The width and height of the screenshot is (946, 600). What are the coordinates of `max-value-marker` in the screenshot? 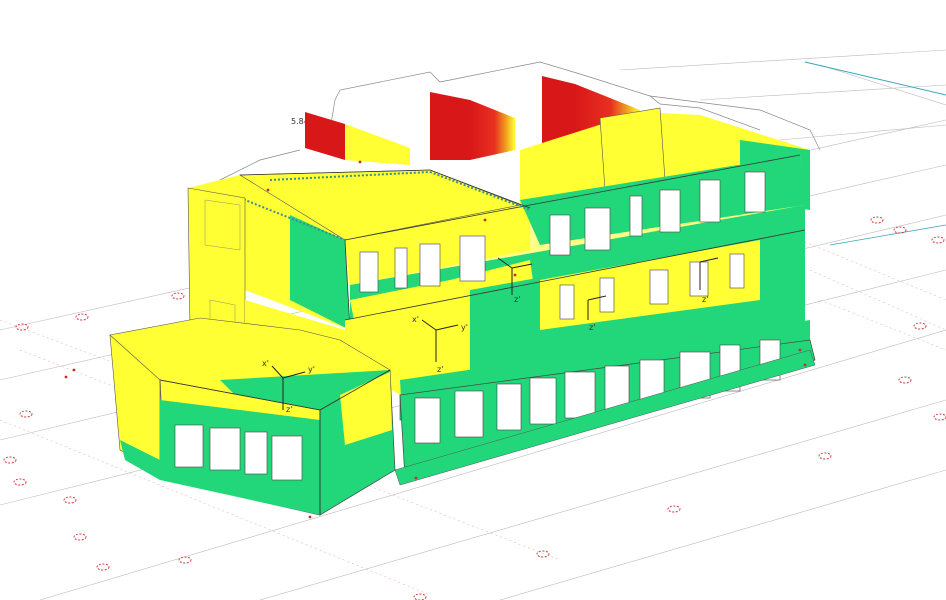 It's located at (306, 122).